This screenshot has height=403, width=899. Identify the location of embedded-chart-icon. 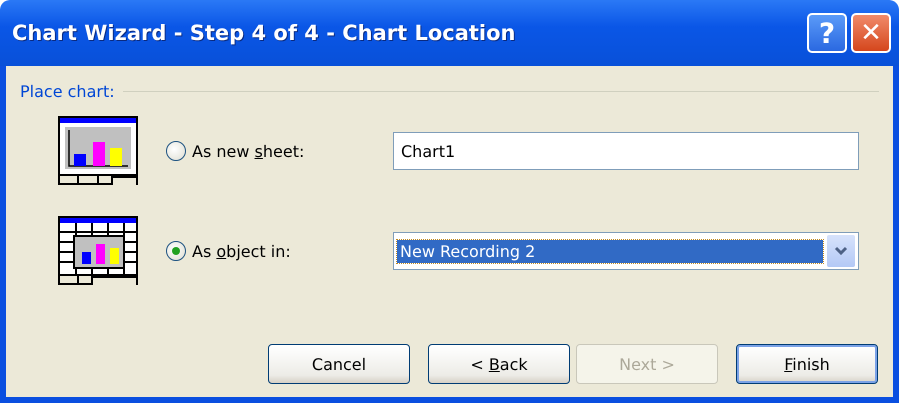
(98, 251).